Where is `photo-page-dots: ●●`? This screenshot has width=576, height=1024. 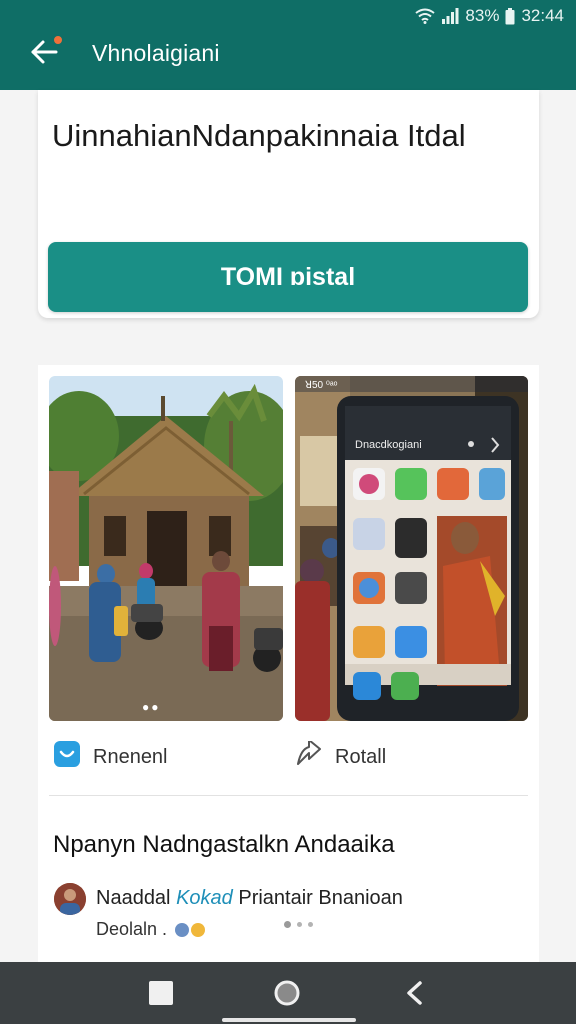 photo-page-dots: ●● is located at coordinates (151, 707).